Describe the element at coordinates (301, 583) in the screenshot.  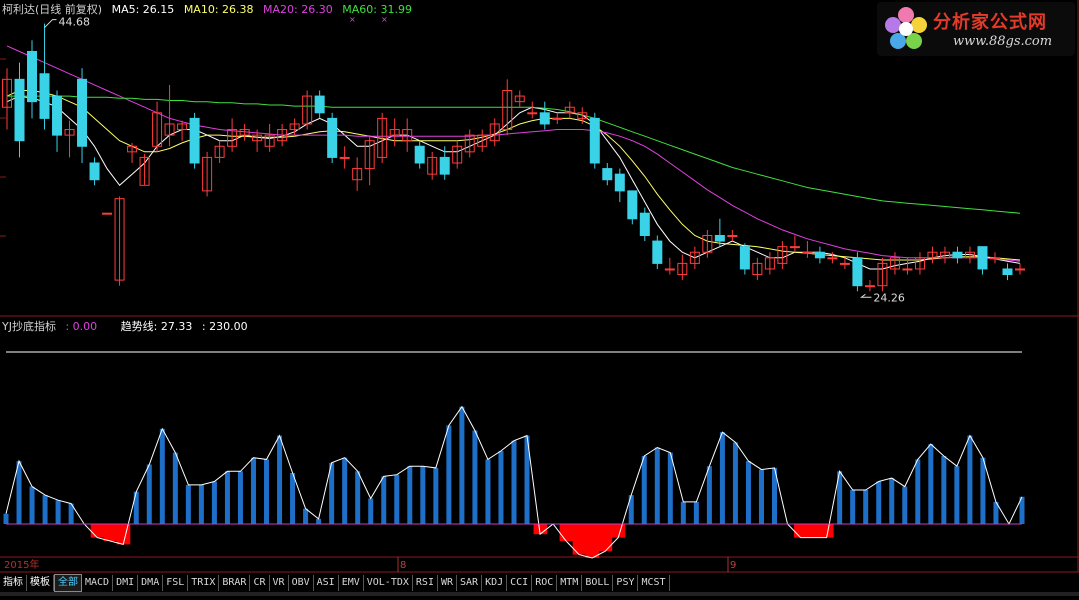
I see `toolbar-tab-obv: OBV` at that location.